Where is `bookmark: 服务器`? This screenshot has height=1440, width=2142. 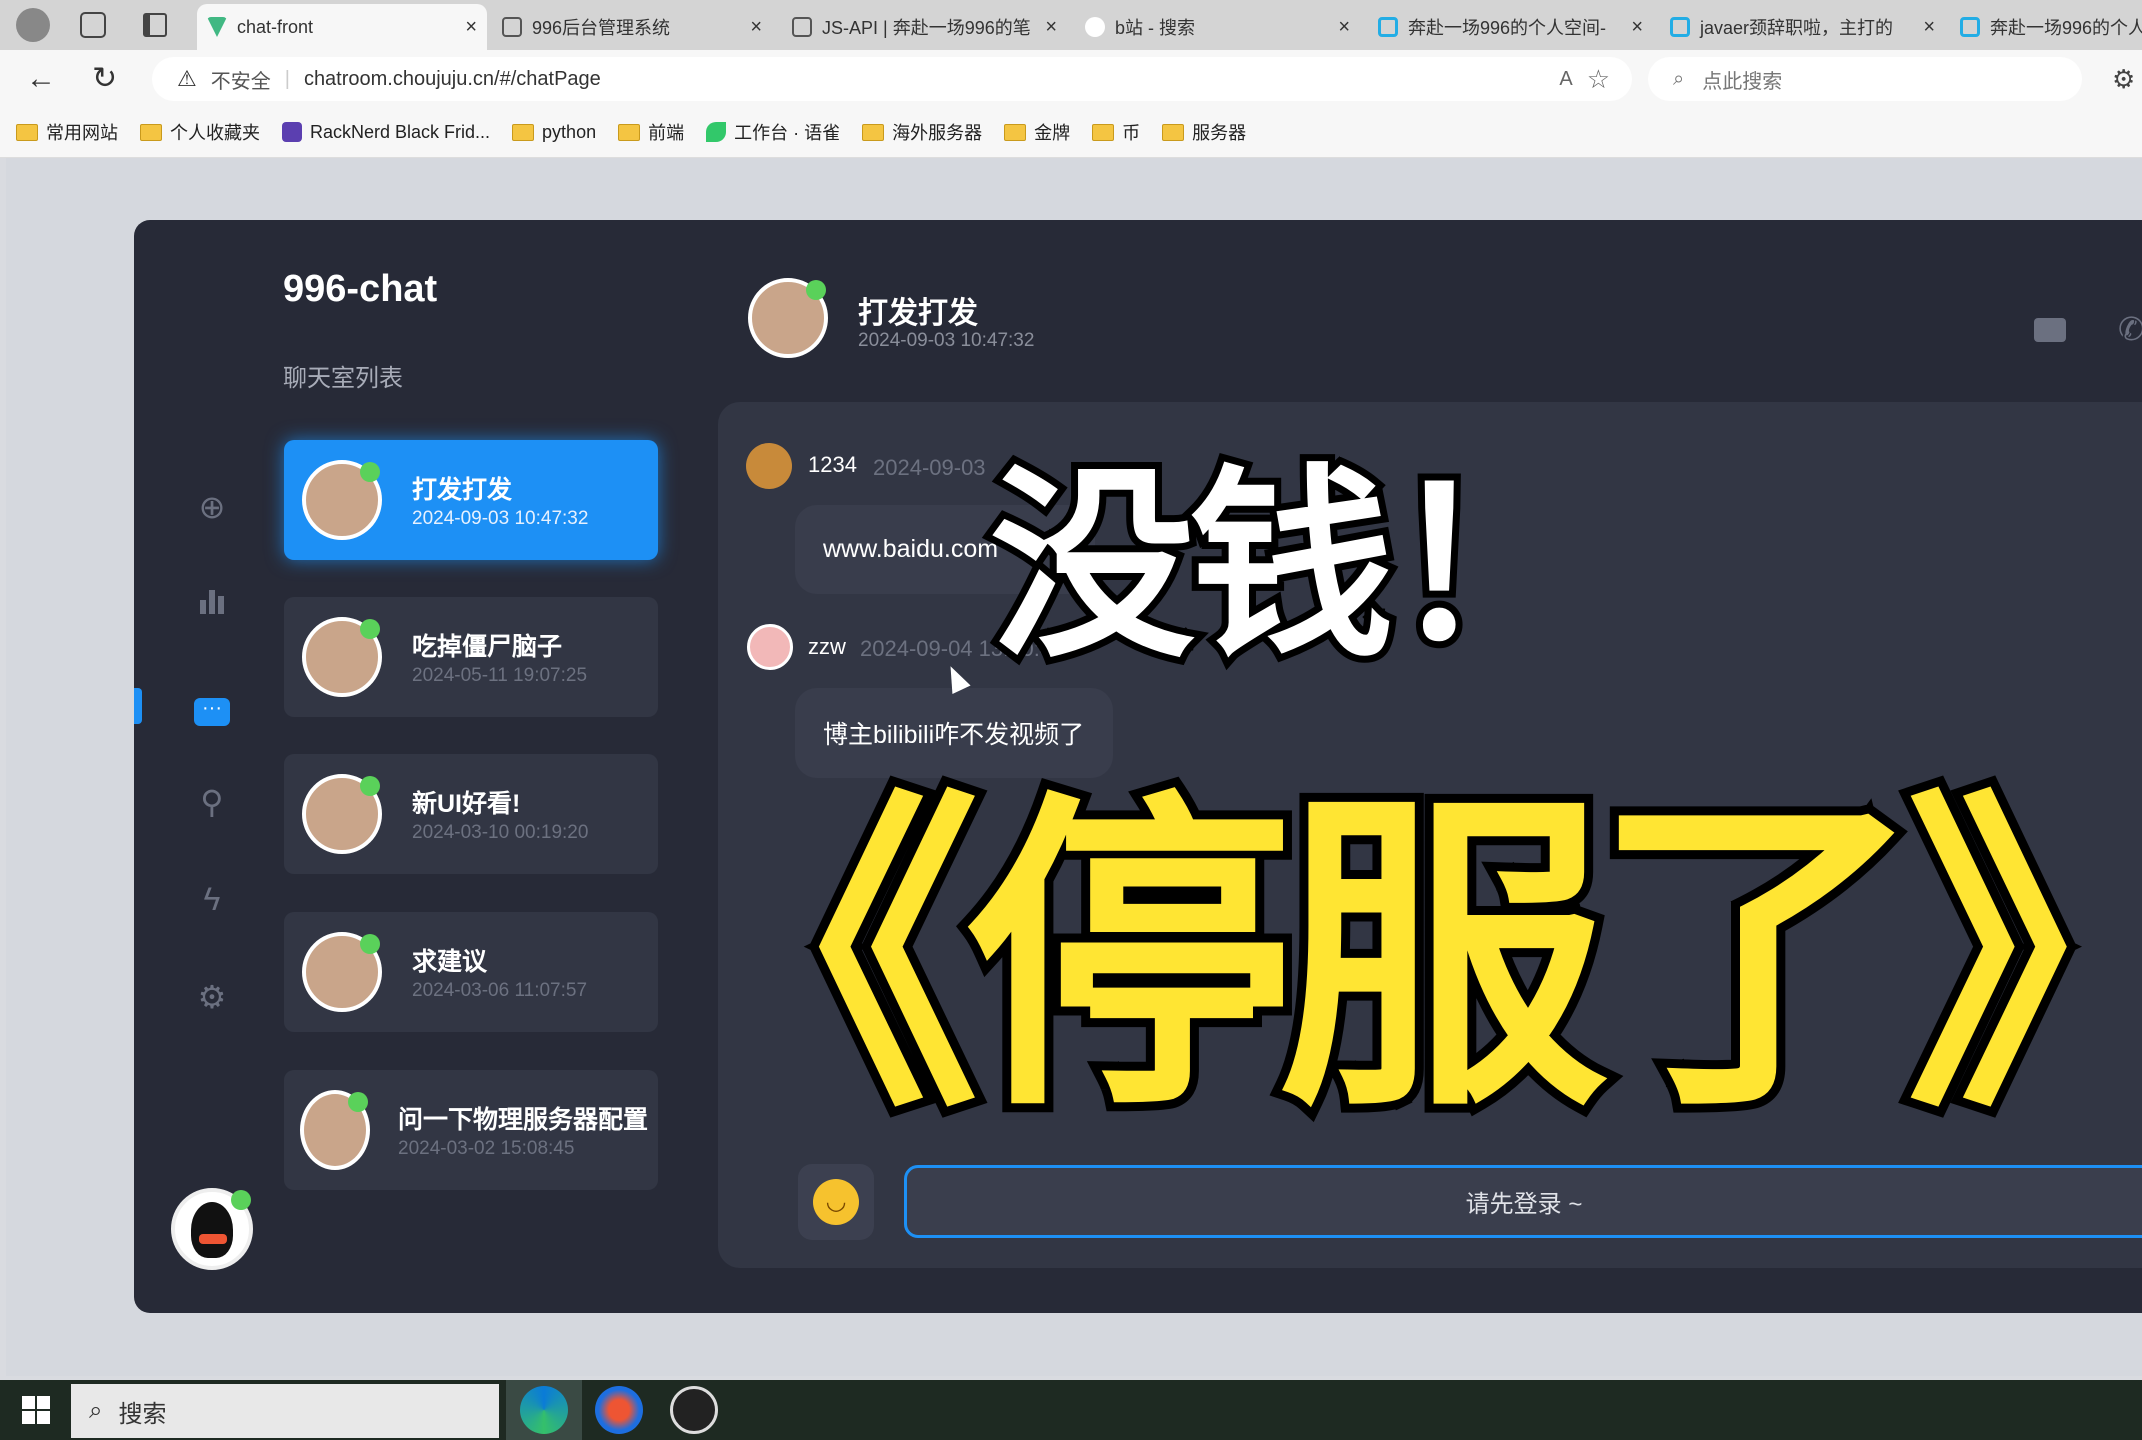
bookmark: 服务器 is located at coordinates (1204, 132).